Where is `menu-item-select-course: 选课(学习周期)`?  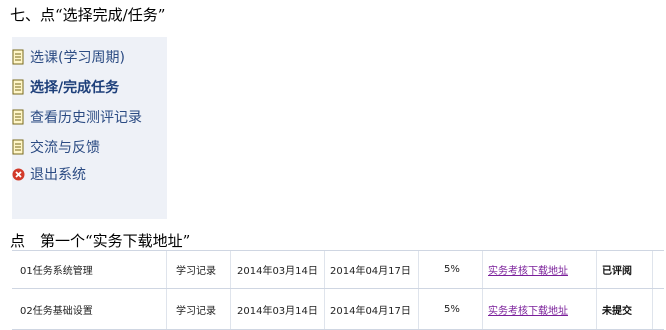
menu-item-select-course: 选课(学习周期) is located at coordinates (68, 57).